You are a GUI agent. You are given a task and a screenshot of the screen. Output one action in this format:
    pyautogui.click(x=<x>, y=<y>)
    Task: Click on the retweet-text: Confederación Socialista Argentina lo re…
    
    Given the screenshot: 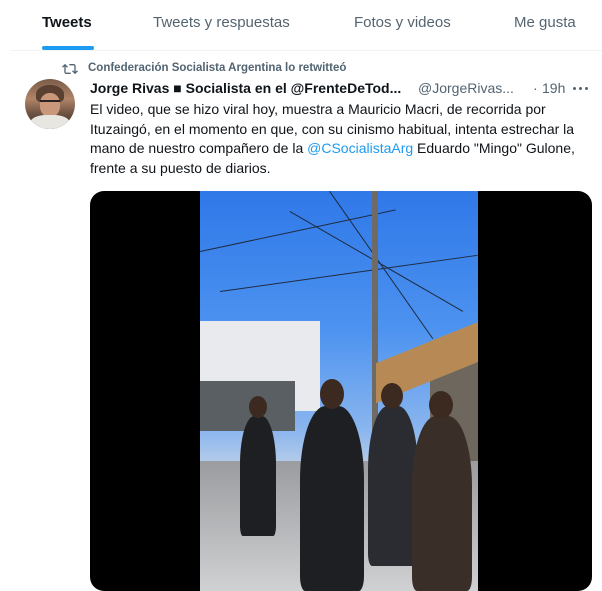 What is the action you would take?
    pyautogui.click(x=217, y=68)
    